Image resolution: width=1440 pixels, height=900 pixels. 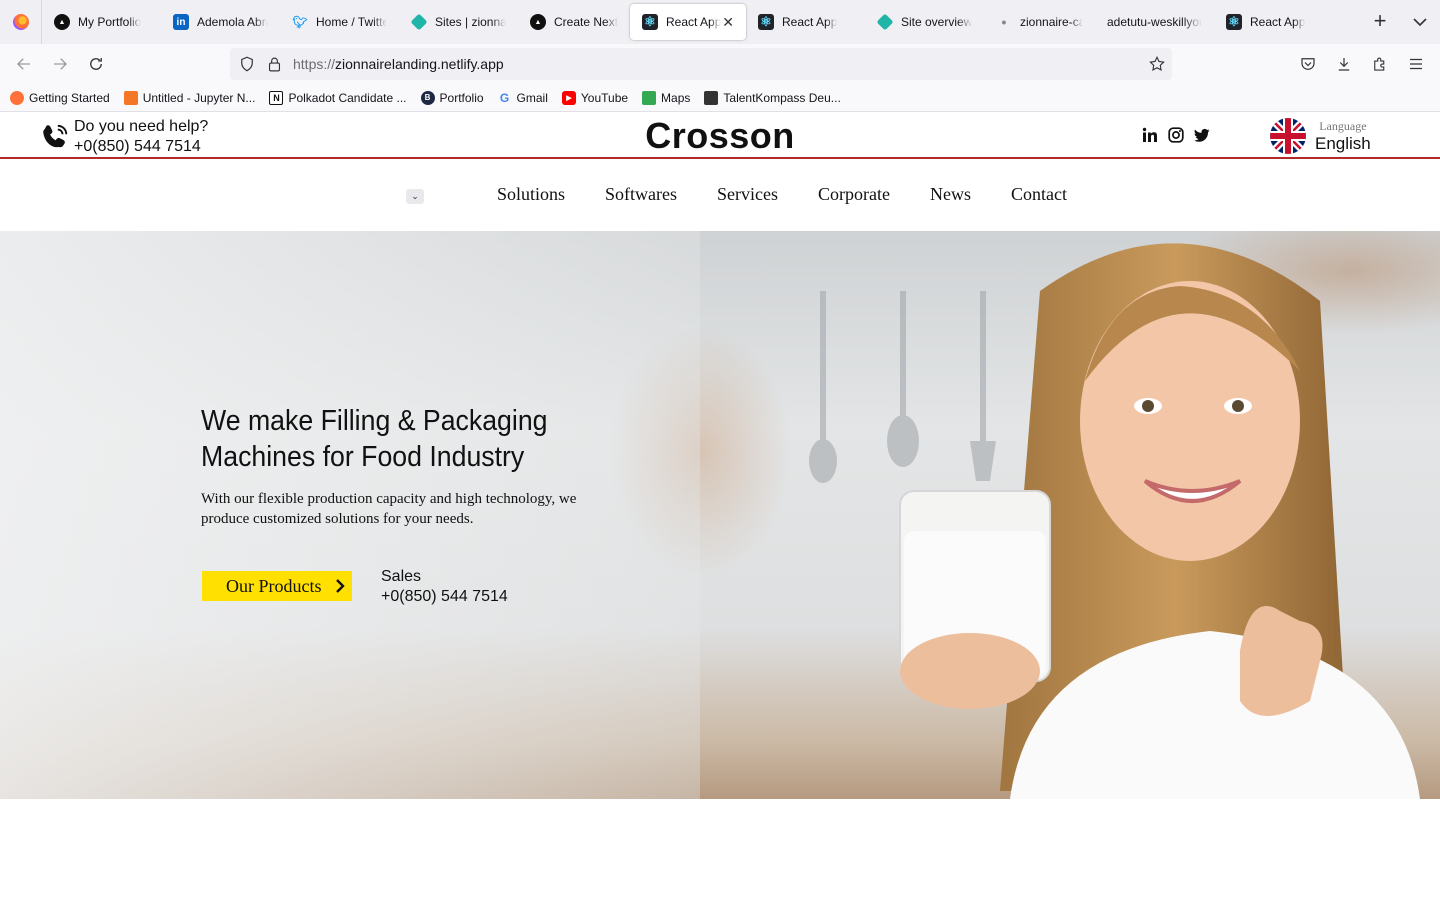 I want to click on pocket-button, so click(x=1308, y=64).